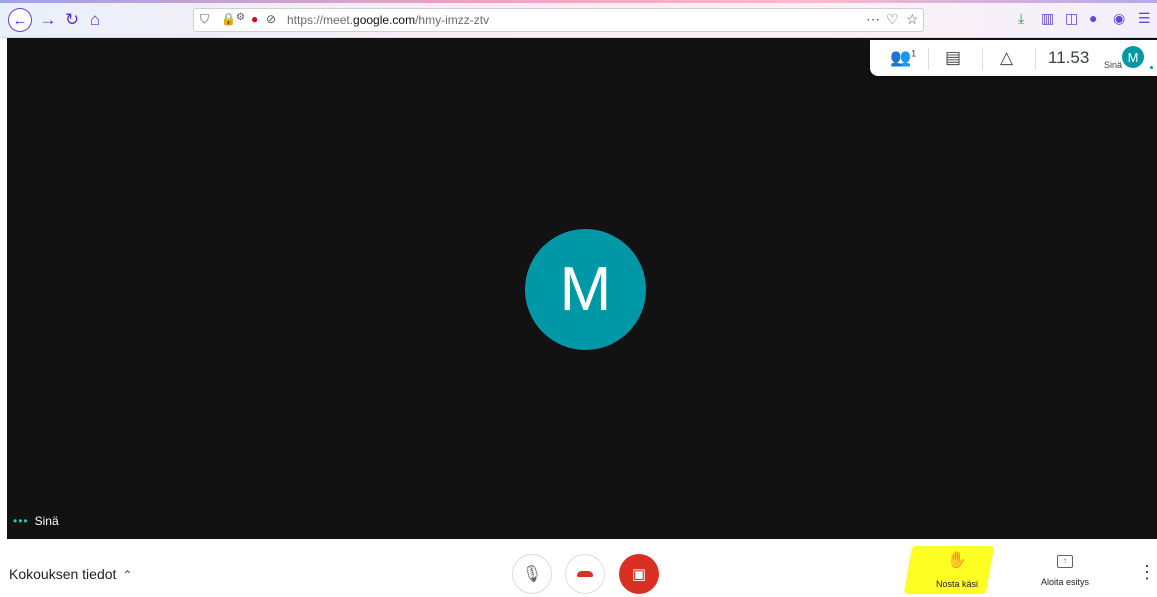  I want to click on me-avatar: M, so click(1133, 57).